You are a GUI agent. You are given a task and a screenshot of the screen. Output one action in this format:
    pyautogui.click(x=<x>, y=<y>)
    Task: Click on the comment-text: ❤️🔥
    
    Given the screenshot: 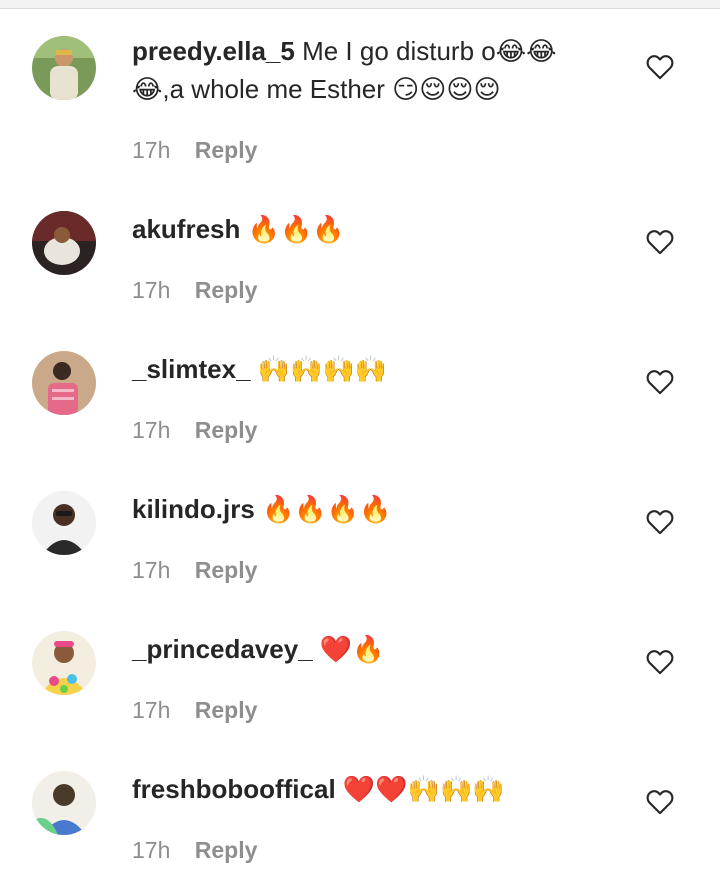 What is the action you would take?
    pyautogui.click(x=352, y=649)
    